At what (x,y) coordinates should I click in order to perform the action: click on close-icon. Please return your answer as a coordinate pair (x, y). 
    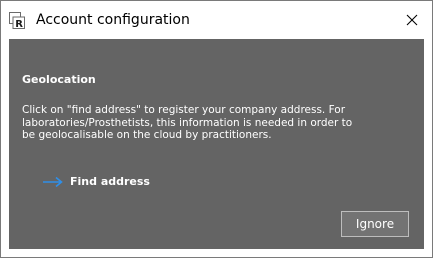
    Looking at the image, I should click on (412, 20).